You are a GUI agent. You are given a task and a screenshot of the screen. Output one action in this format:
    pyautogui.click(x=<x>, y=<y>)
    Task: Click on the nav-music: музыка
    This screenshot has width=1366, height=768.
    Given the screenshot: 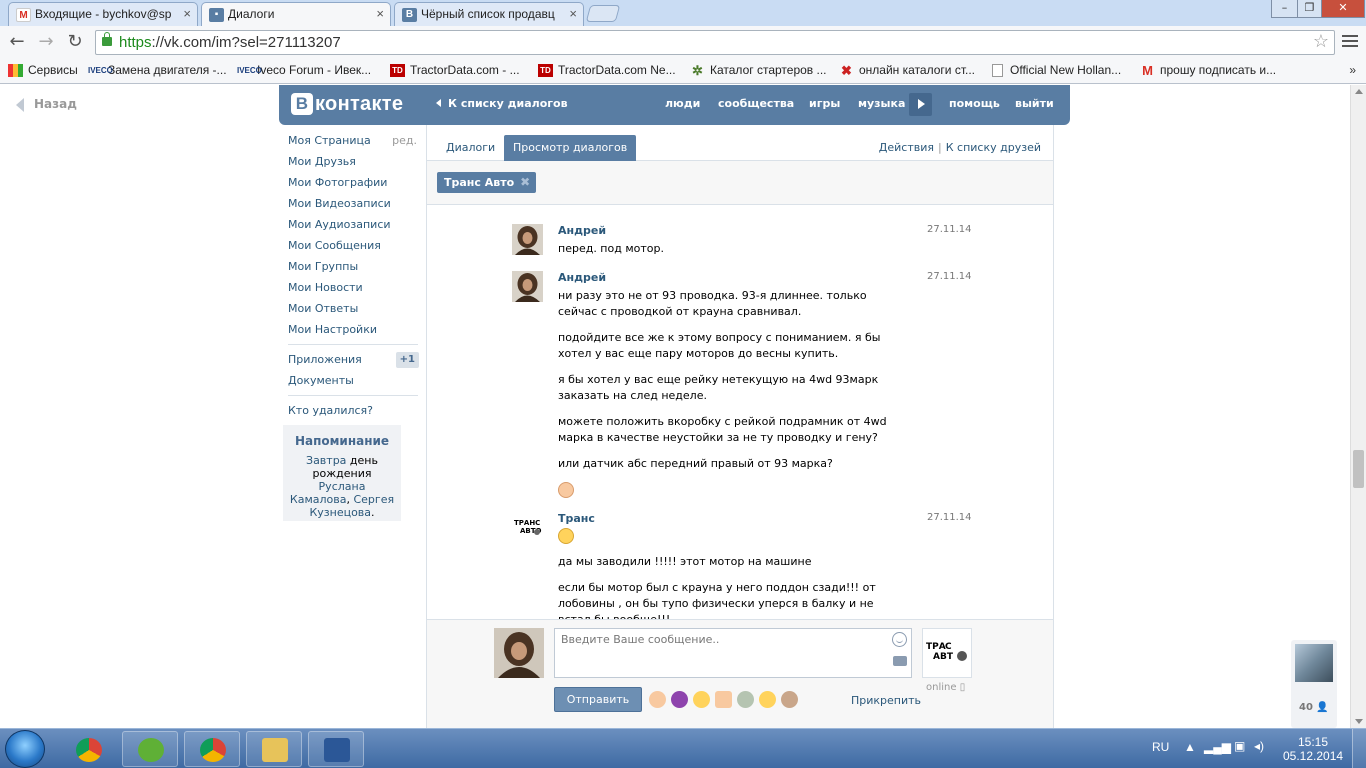 What is the action you would take?
    pyautogui.click(x=881, y=103)
    